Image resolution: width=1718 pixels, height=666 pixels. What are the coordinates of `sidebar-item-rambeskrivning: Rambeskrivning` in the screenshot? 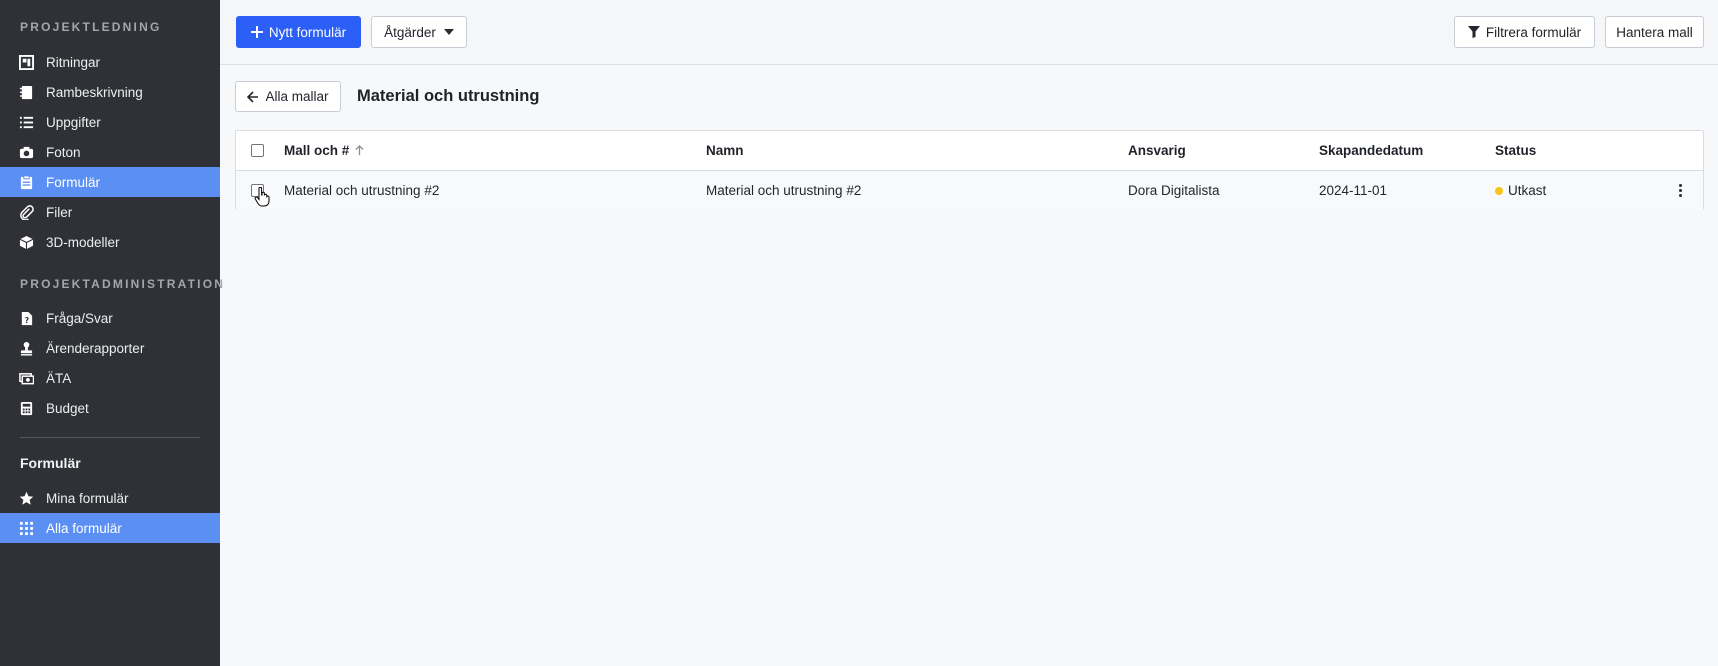 It's located at (110, 92).